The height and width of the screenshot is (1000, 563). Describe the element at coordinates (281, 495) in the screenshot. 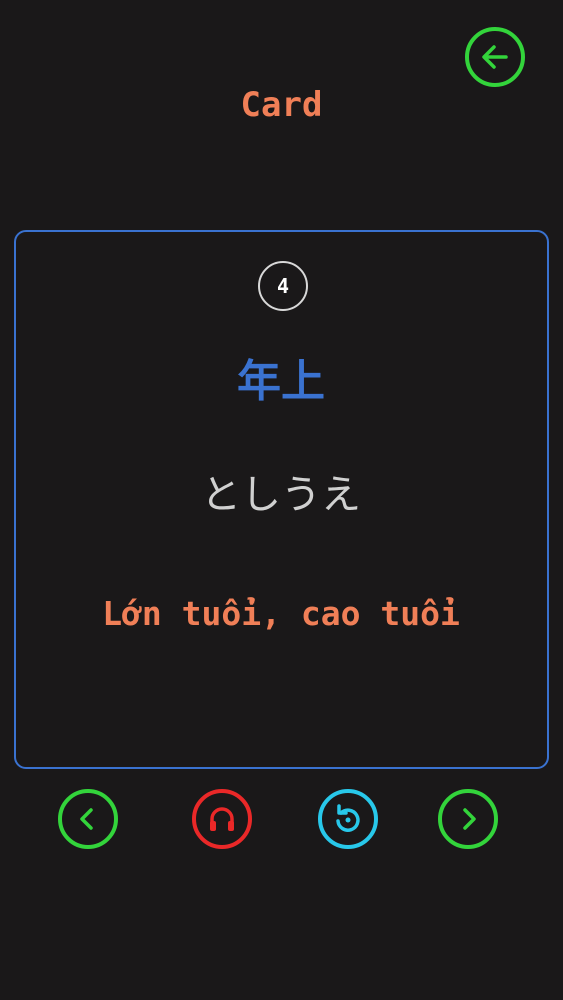

I see `card-reading: としうえ` at that location.